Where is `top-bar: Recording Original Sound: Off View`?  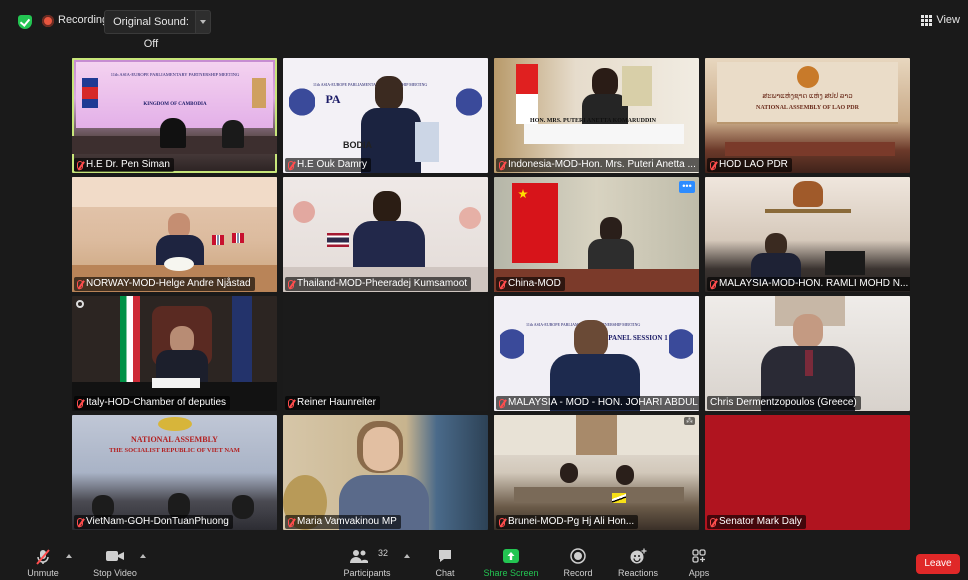
top-bar: Recording Original Sound: Off View is located at coordinates (484, 25).